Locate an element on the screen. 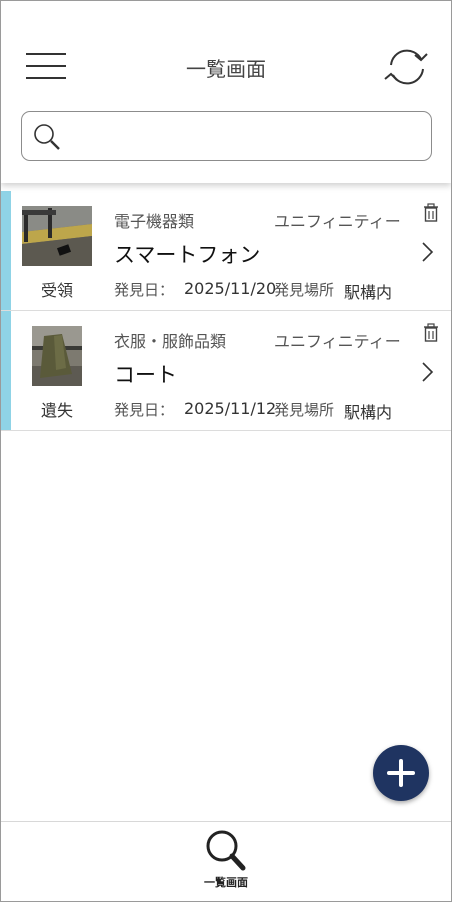 The height and width of the screenshot is (902, 452). tab-list: 一覧画面 is located at coordinates (226, 861).